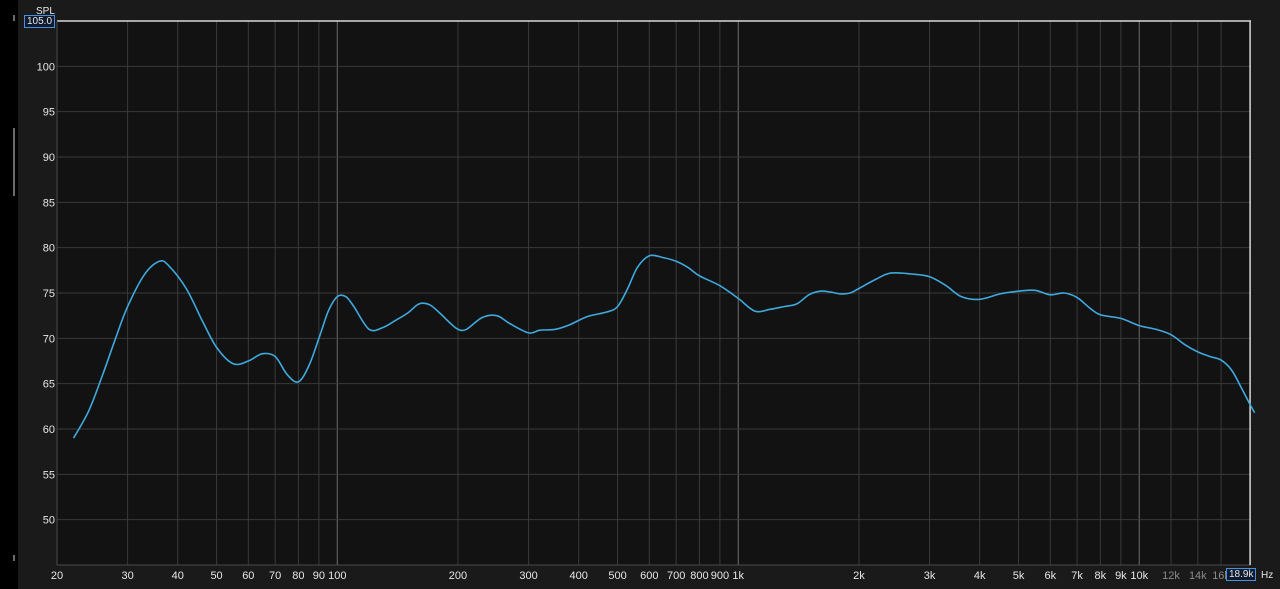 The height and width of the screenshot is (589, 1280). What do you see at coordinates (49, 475) in the screenshot?
I see `y-tick-label: 55` at bounding box center [49, 475].